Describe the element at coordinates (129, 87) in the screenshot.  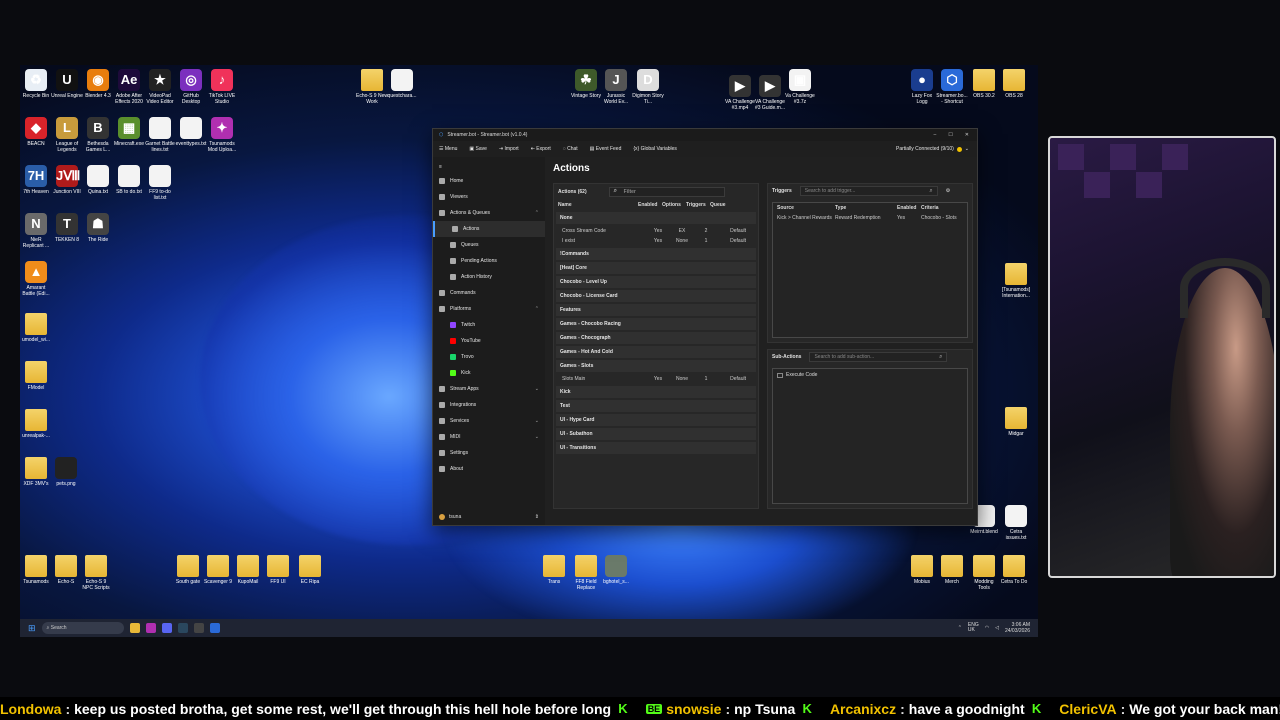
I see `desktop-icon: Ae Adobe After Effects 2020` at that location.